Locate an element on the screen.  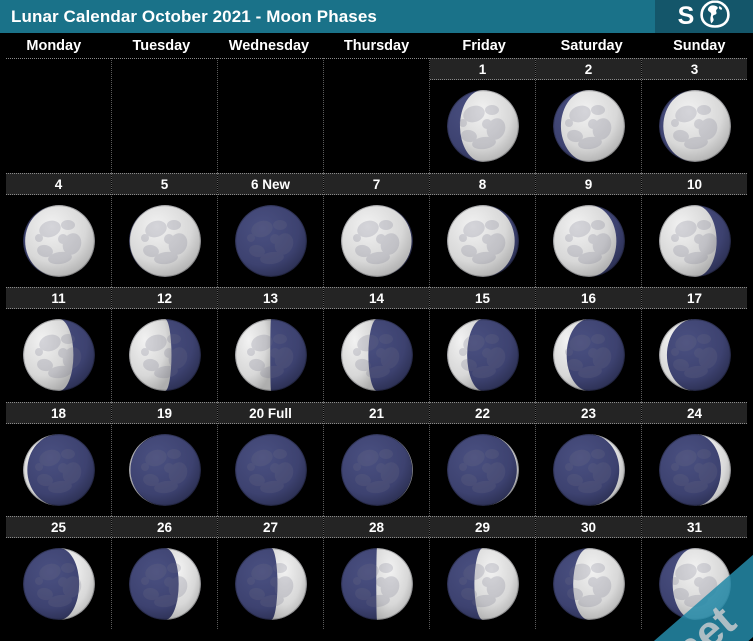
weekday-tuesday: Tuesday is located at coordinates (161, 45).